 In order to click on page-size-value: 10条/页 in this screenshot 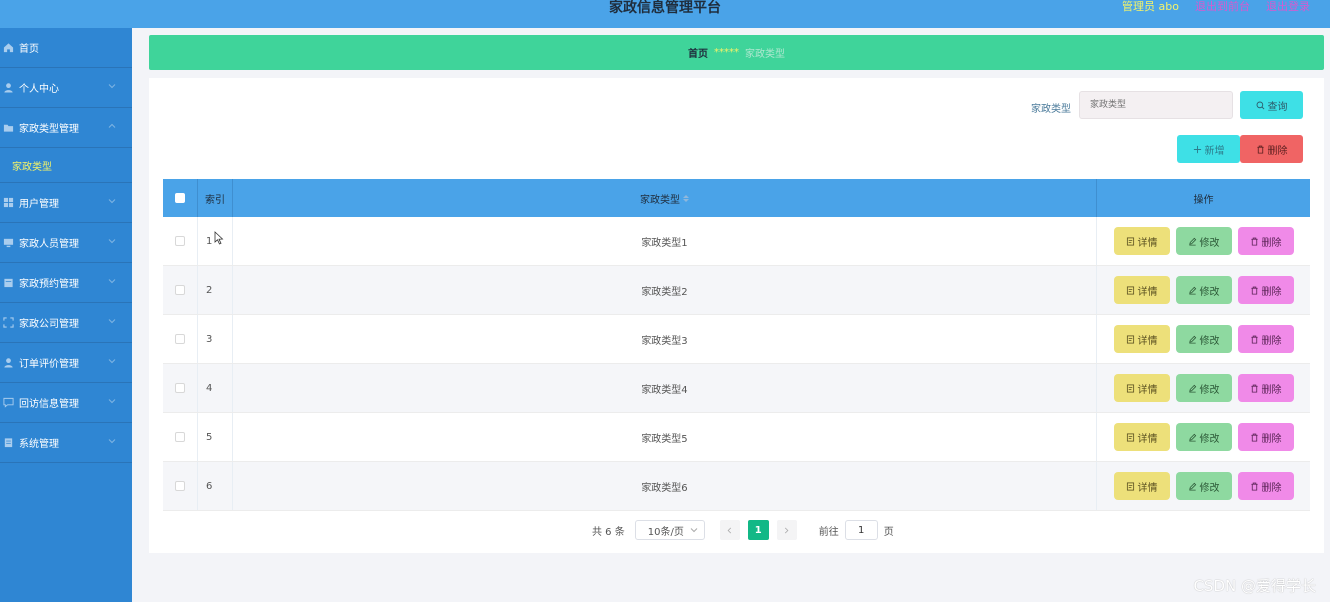, I will do `click(665, 532)`.